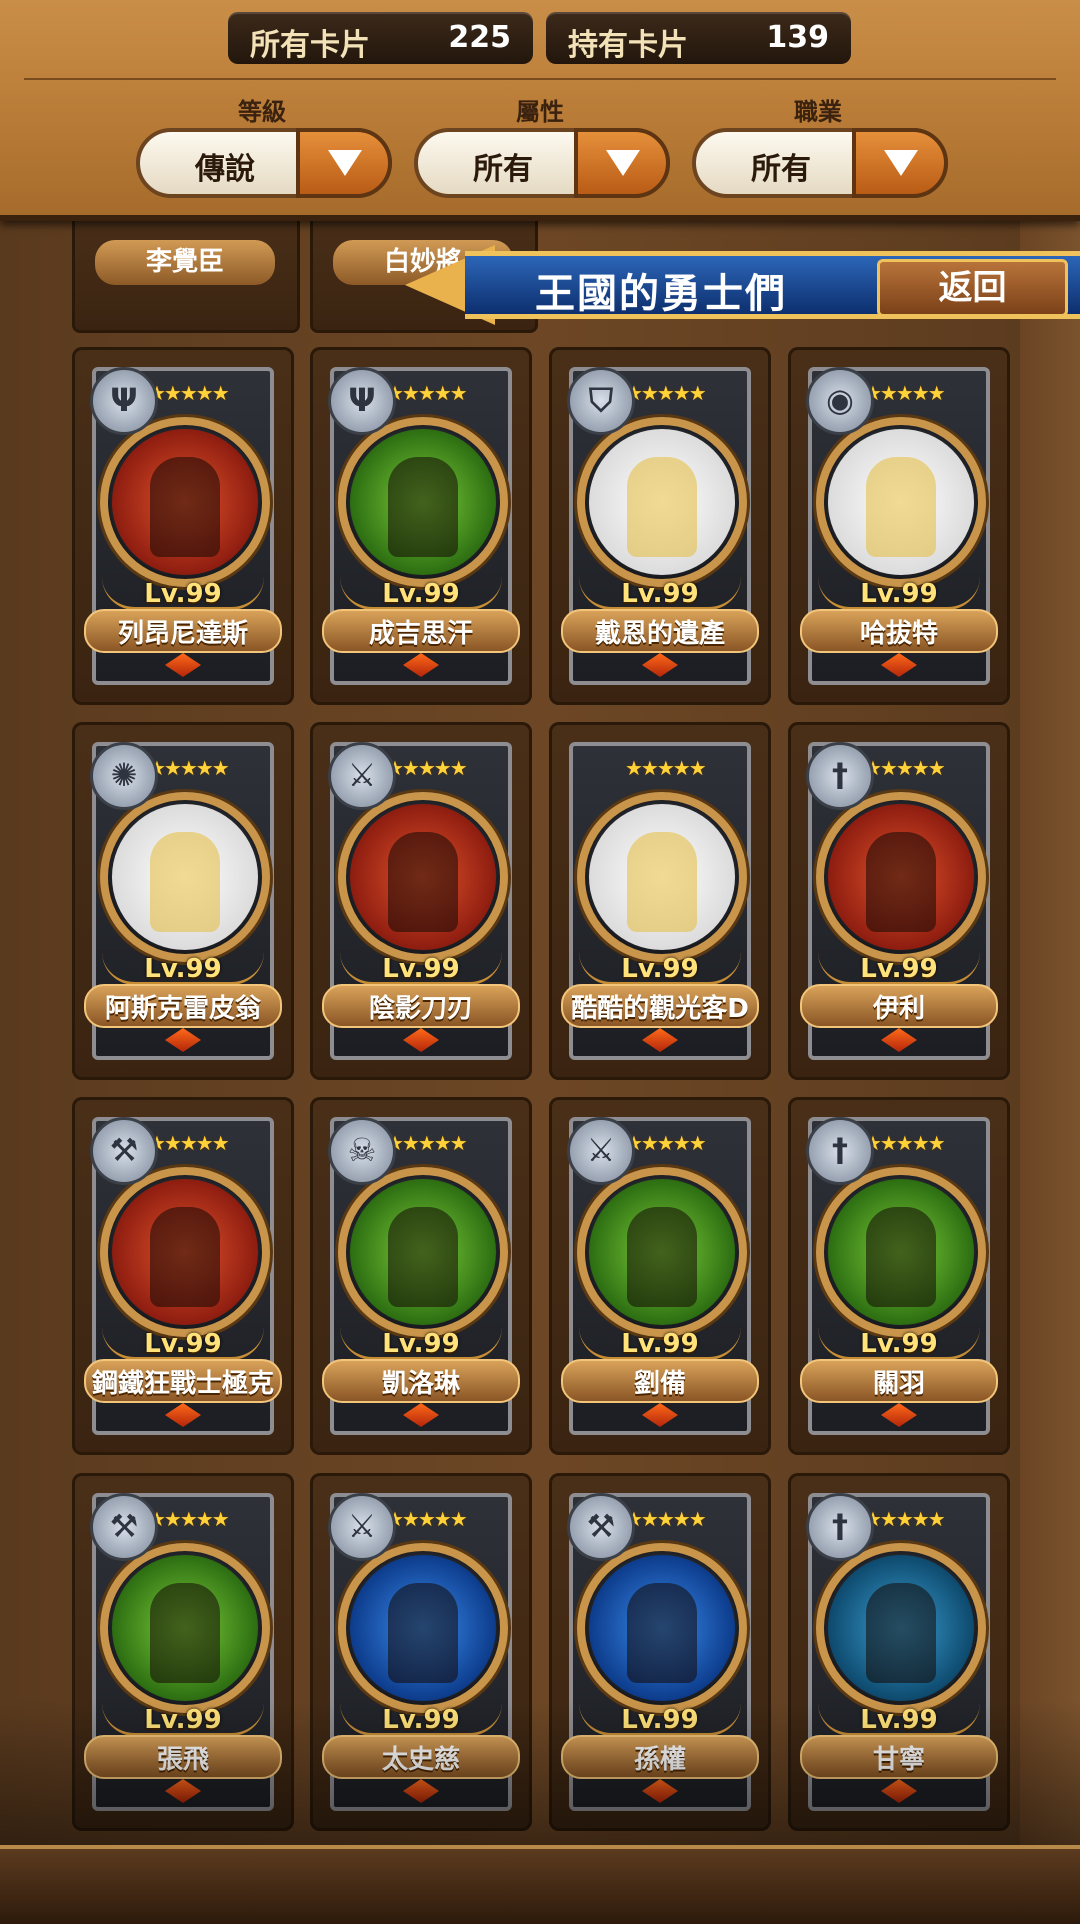  I want to click on partial-card: 李覺臣, so click(186, 274).